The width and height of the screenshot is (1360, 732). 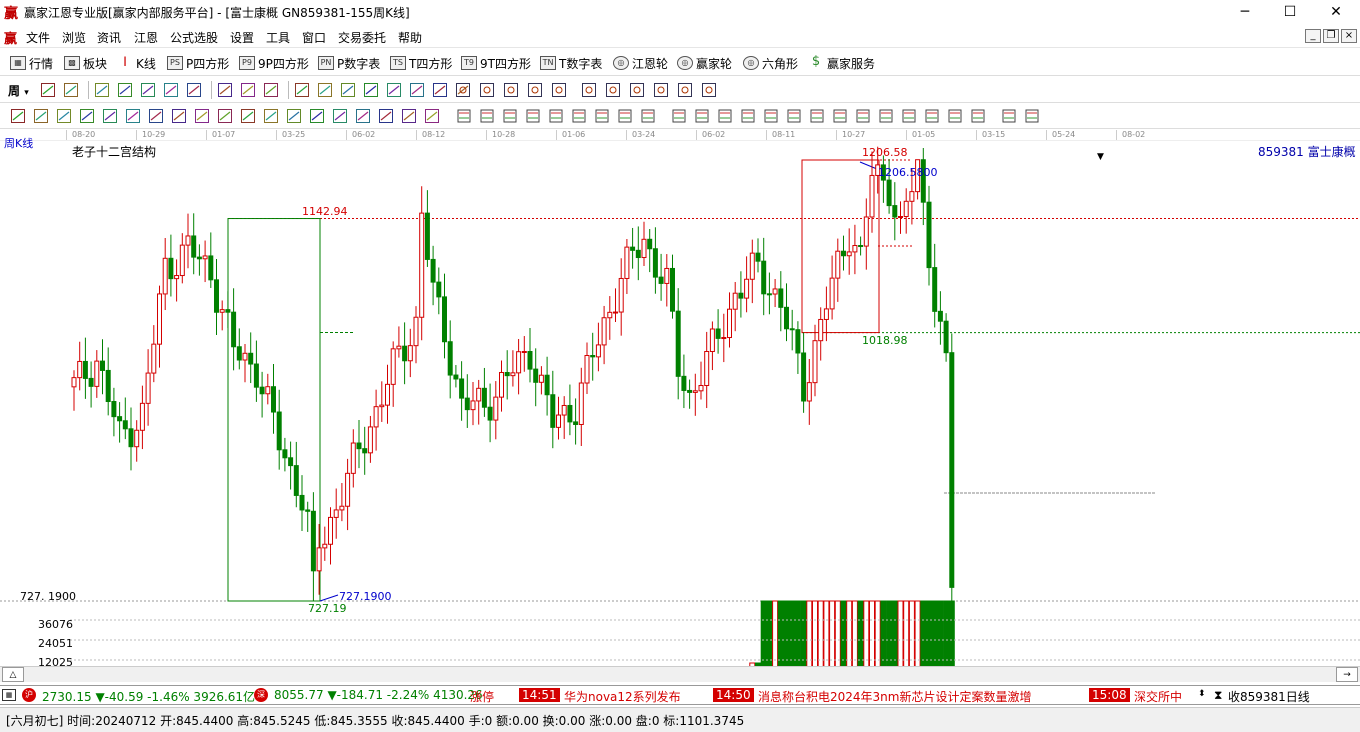 I want to click on chart-tool-17-icon, so click(x=440, y=90).